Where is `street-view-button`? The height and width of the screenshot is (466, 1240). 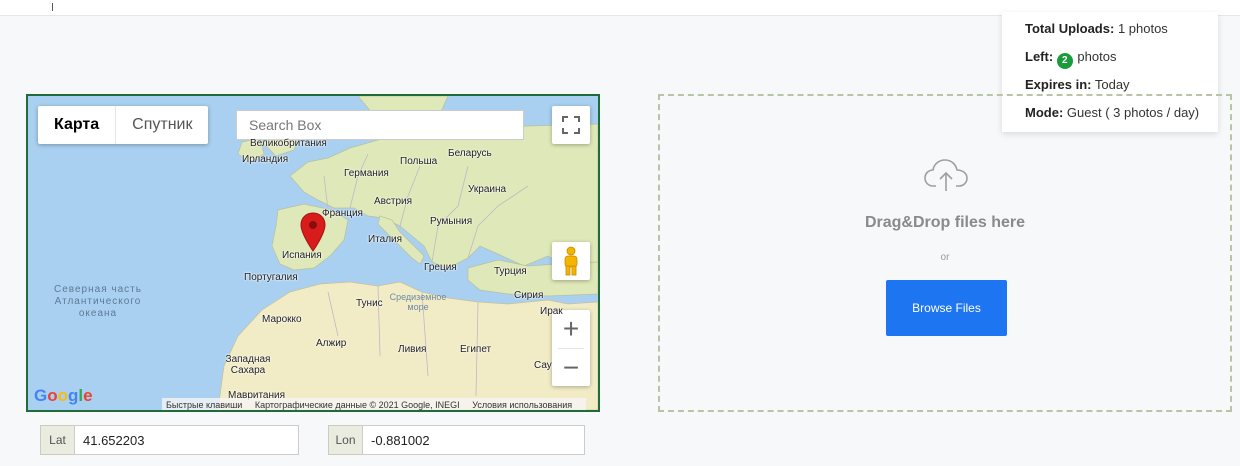
street-view-button is located at coordinates (571, 261).